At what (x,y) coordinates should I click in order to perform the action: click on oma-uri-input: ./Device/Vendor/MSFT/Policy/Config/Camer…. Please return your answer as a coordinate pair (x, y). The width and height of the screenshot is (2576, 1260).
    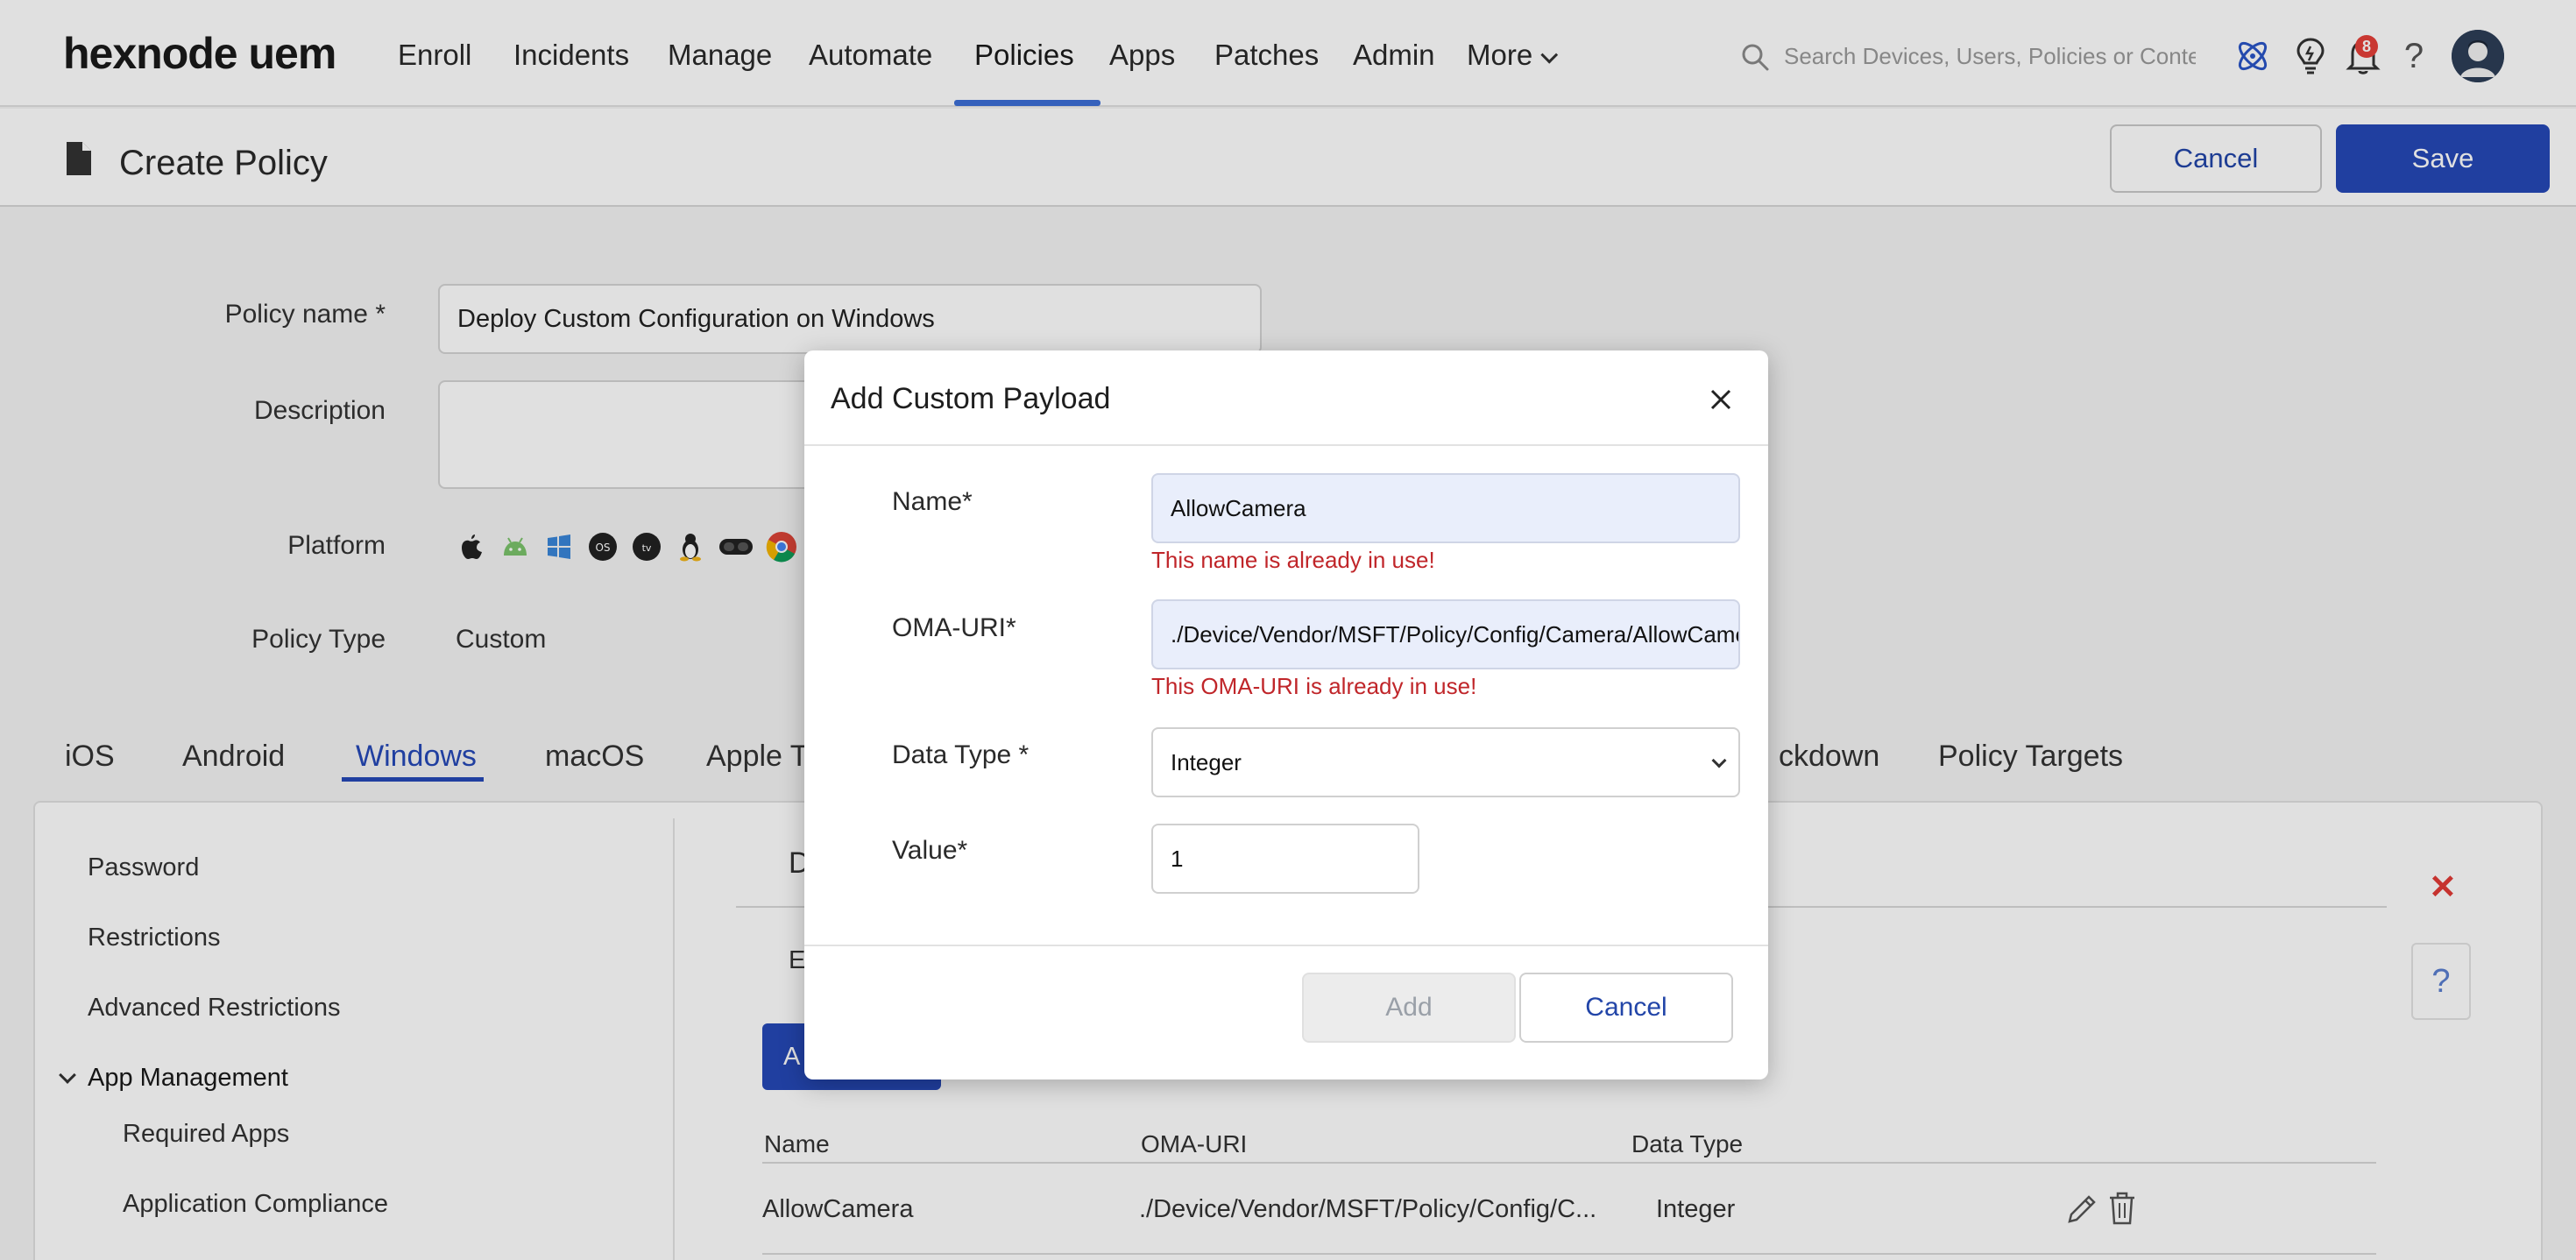
    Looking at the image, I should click on (1445, 634).